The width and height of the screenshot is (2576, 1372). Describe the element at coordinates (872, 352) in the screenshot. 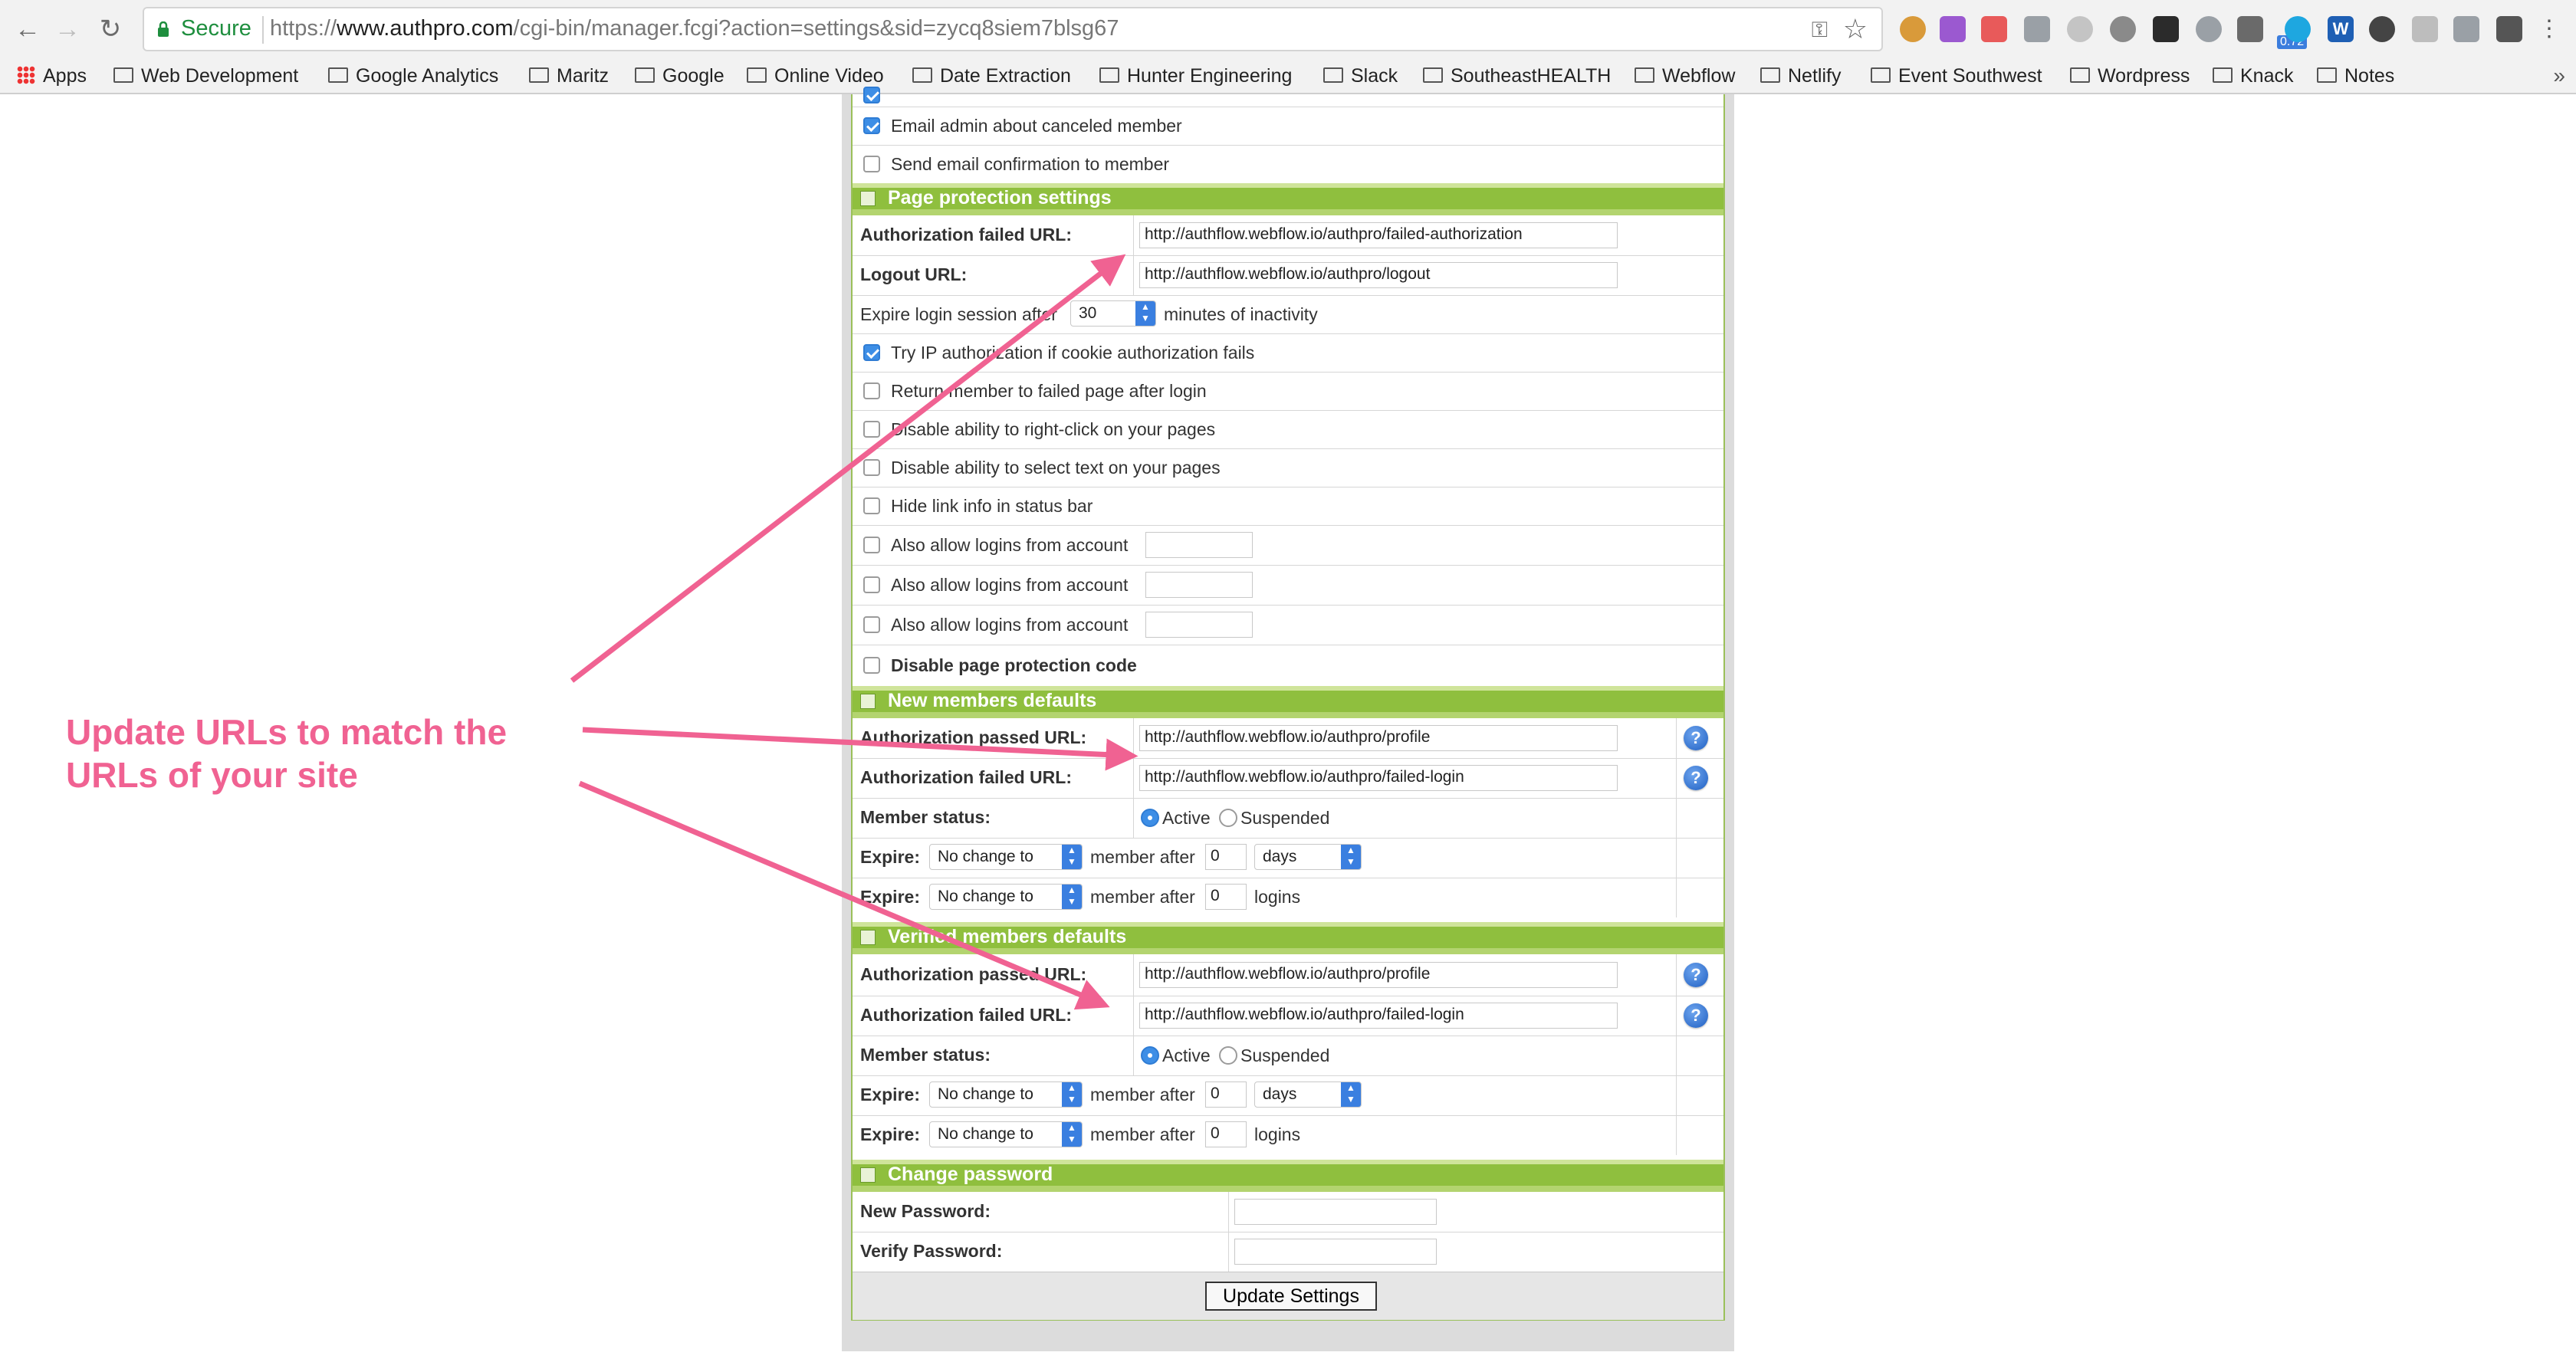

I see `try-ip-checkbox` at that location.